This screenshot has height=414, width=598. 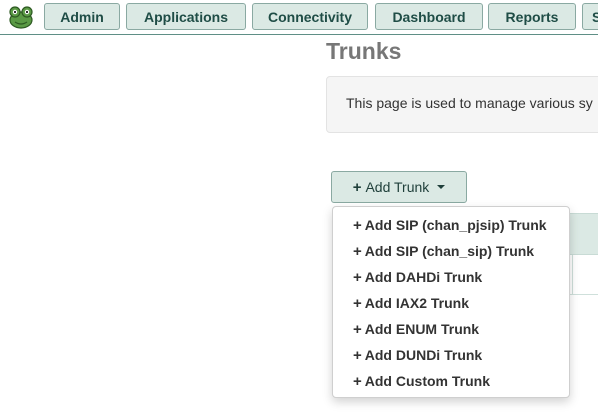 I want to click on page-title: Trunks, so click(x=364, y=51).